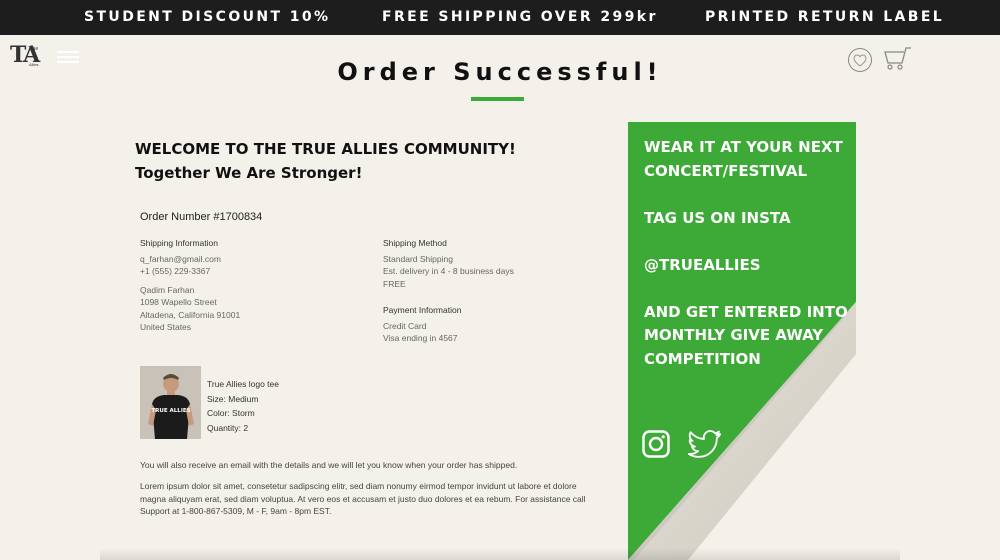 The image size is (1000, 560). I want to click on product-name: True Allies logo tee, so click(243, 384).